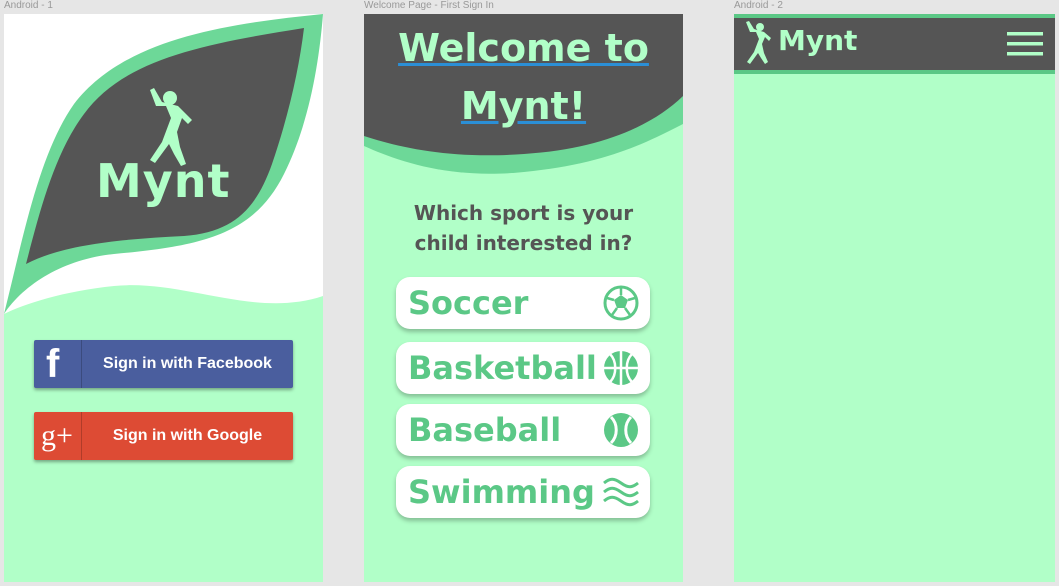 This screenshot has width=1059, height=586. I want to click on welcome-title-line-2: Mynt!, so click(523, 106).